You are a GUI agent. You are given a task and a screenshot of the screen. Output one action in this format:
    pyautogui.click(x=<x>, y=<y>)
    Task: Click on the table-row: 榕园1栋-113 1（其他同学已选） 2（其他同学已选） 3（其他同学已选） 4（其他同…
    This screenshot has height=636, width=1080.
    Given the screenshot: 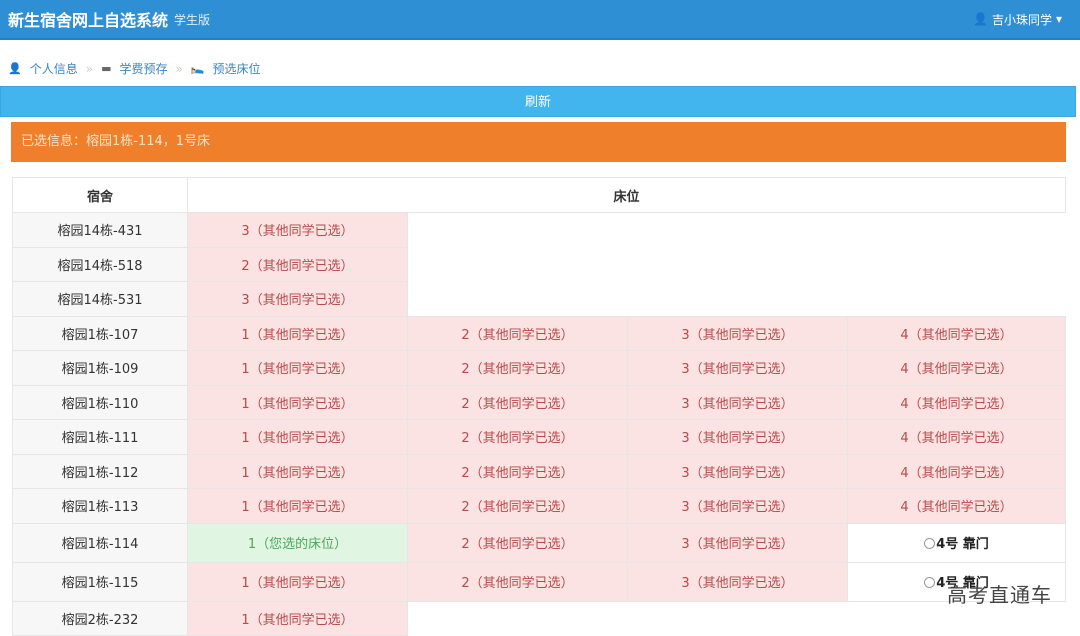 What is the action you would take?
    pyautogui.click(x=539, y=506)
    